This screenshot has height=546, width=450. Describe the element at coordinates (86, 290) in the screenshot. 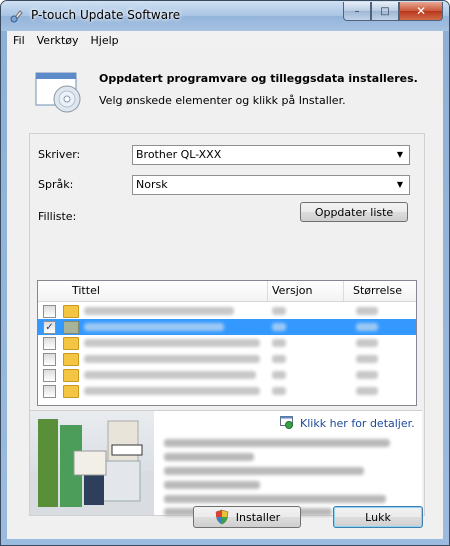

I see `column-title: Tittel` at that location.